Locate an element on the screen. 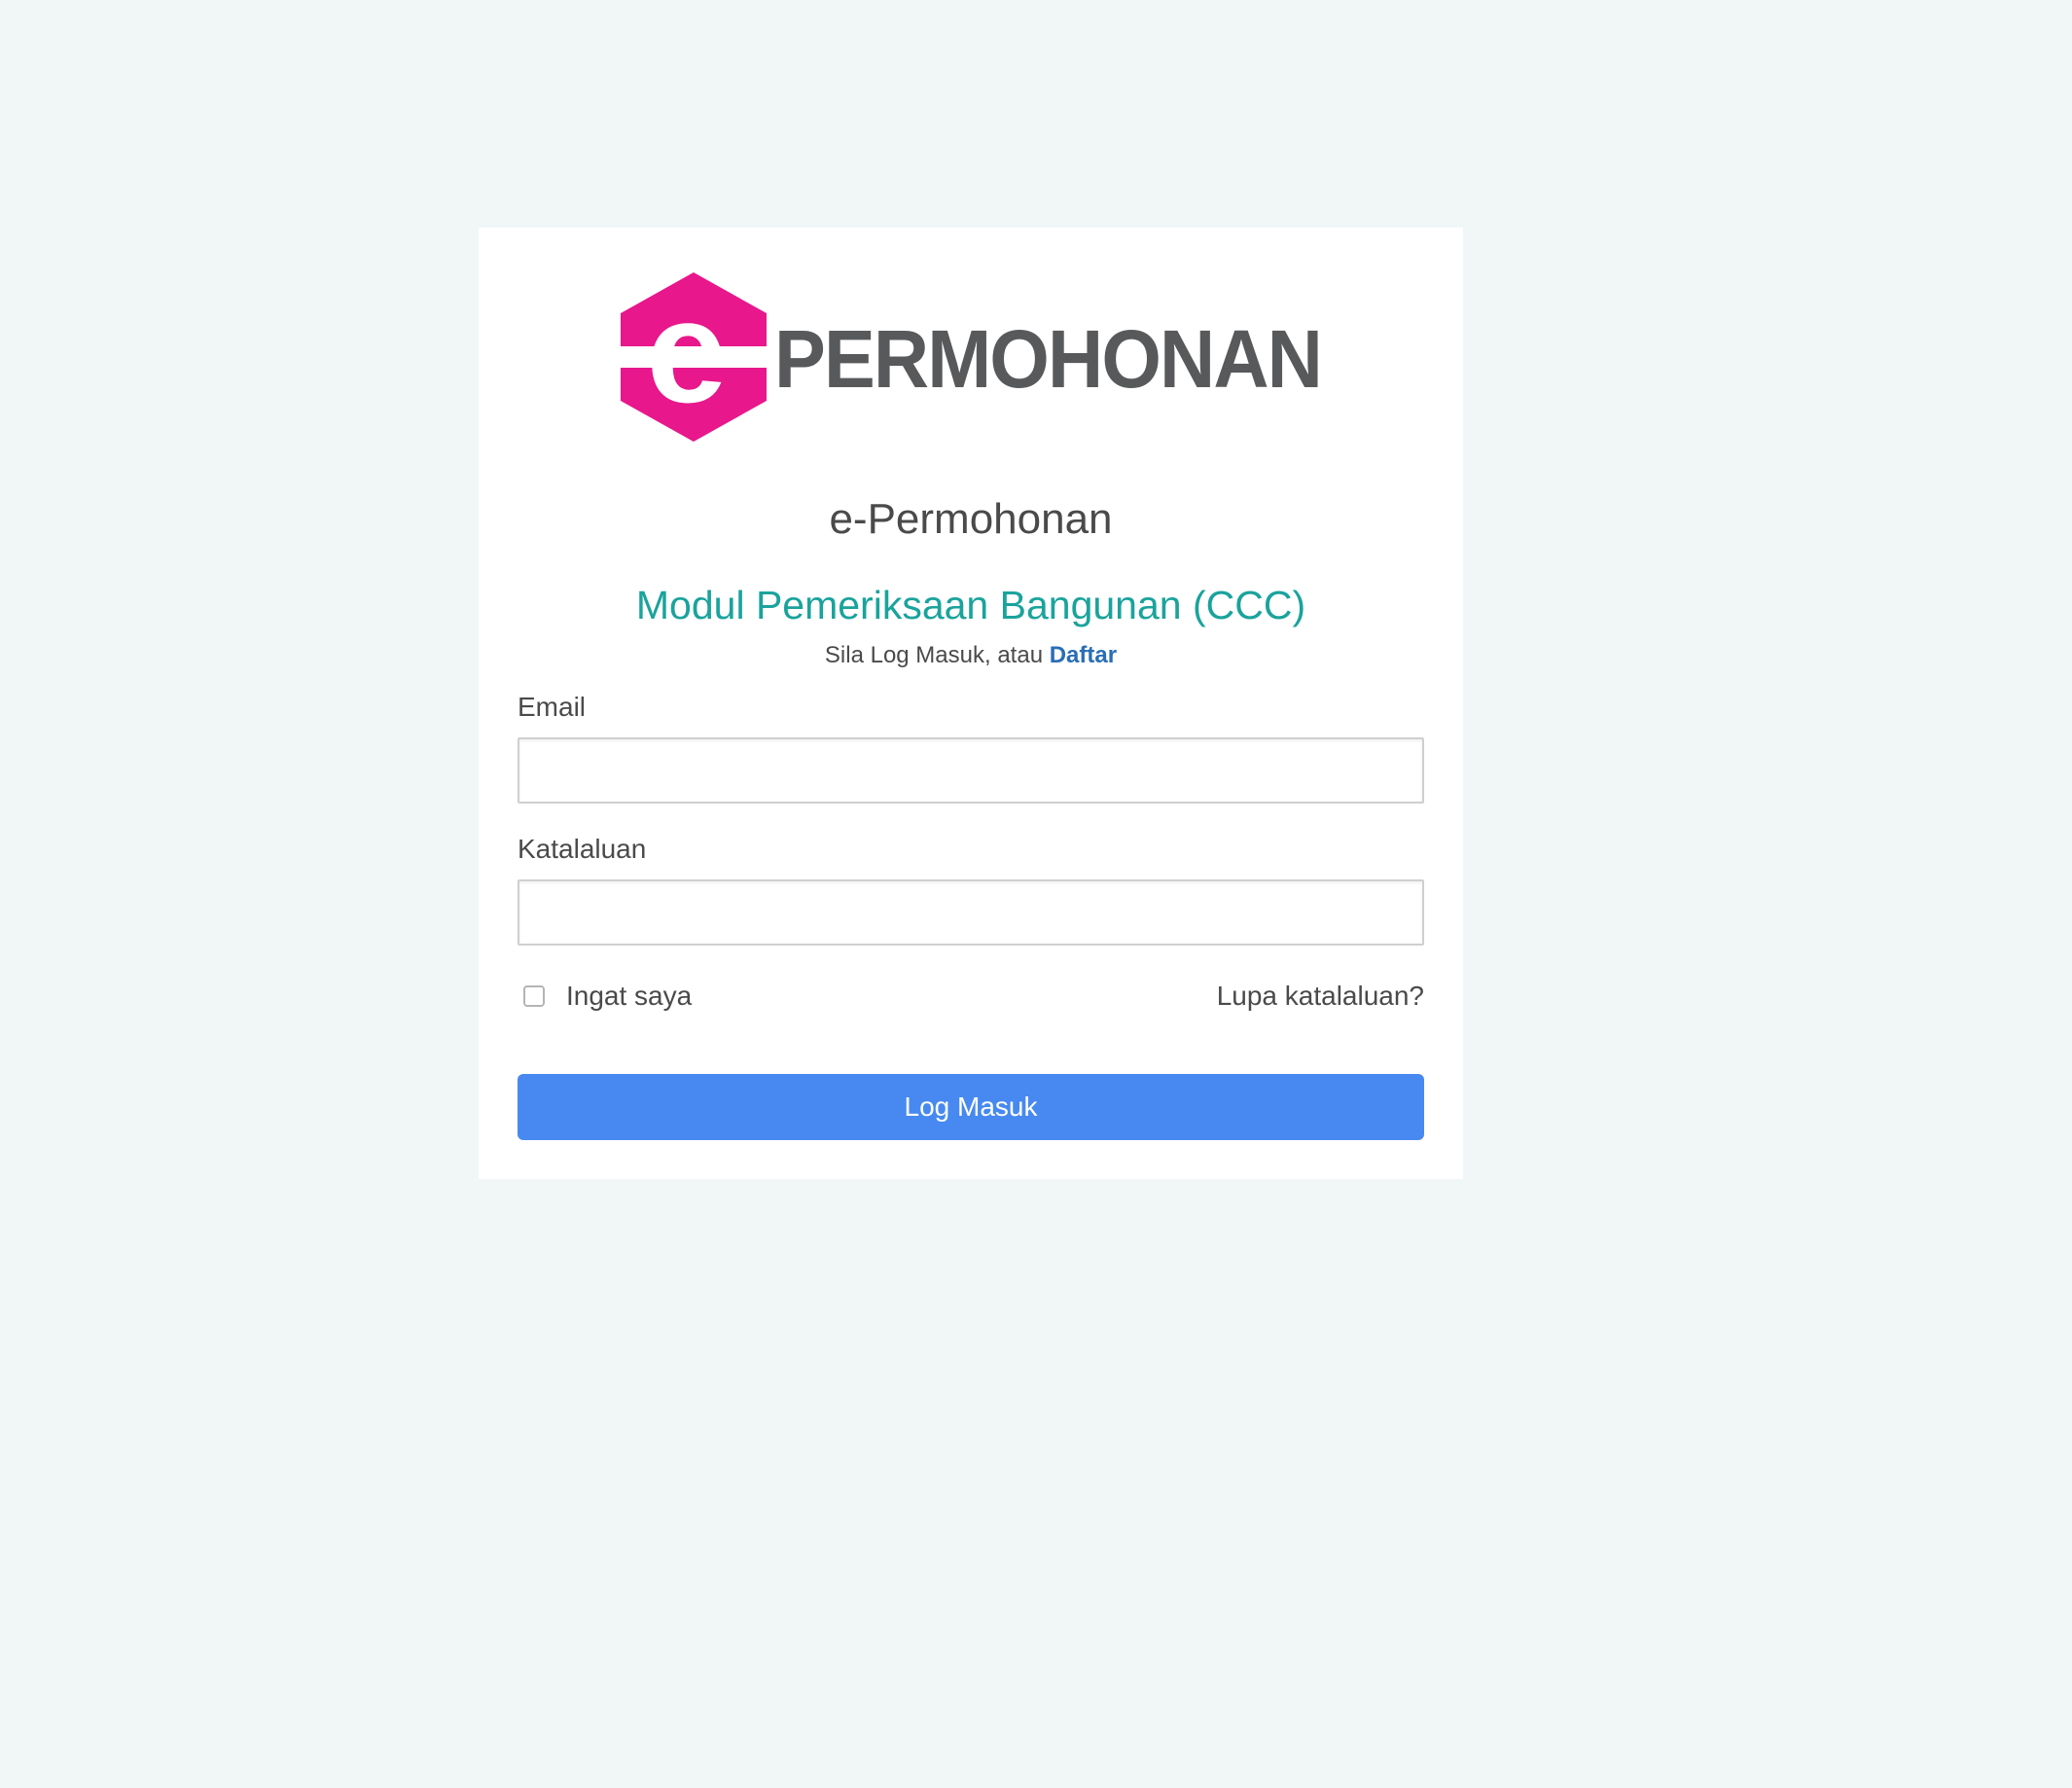 The image size is (2072, 1788). app-title: e-Permohonan is located at coordinates (971, 519).